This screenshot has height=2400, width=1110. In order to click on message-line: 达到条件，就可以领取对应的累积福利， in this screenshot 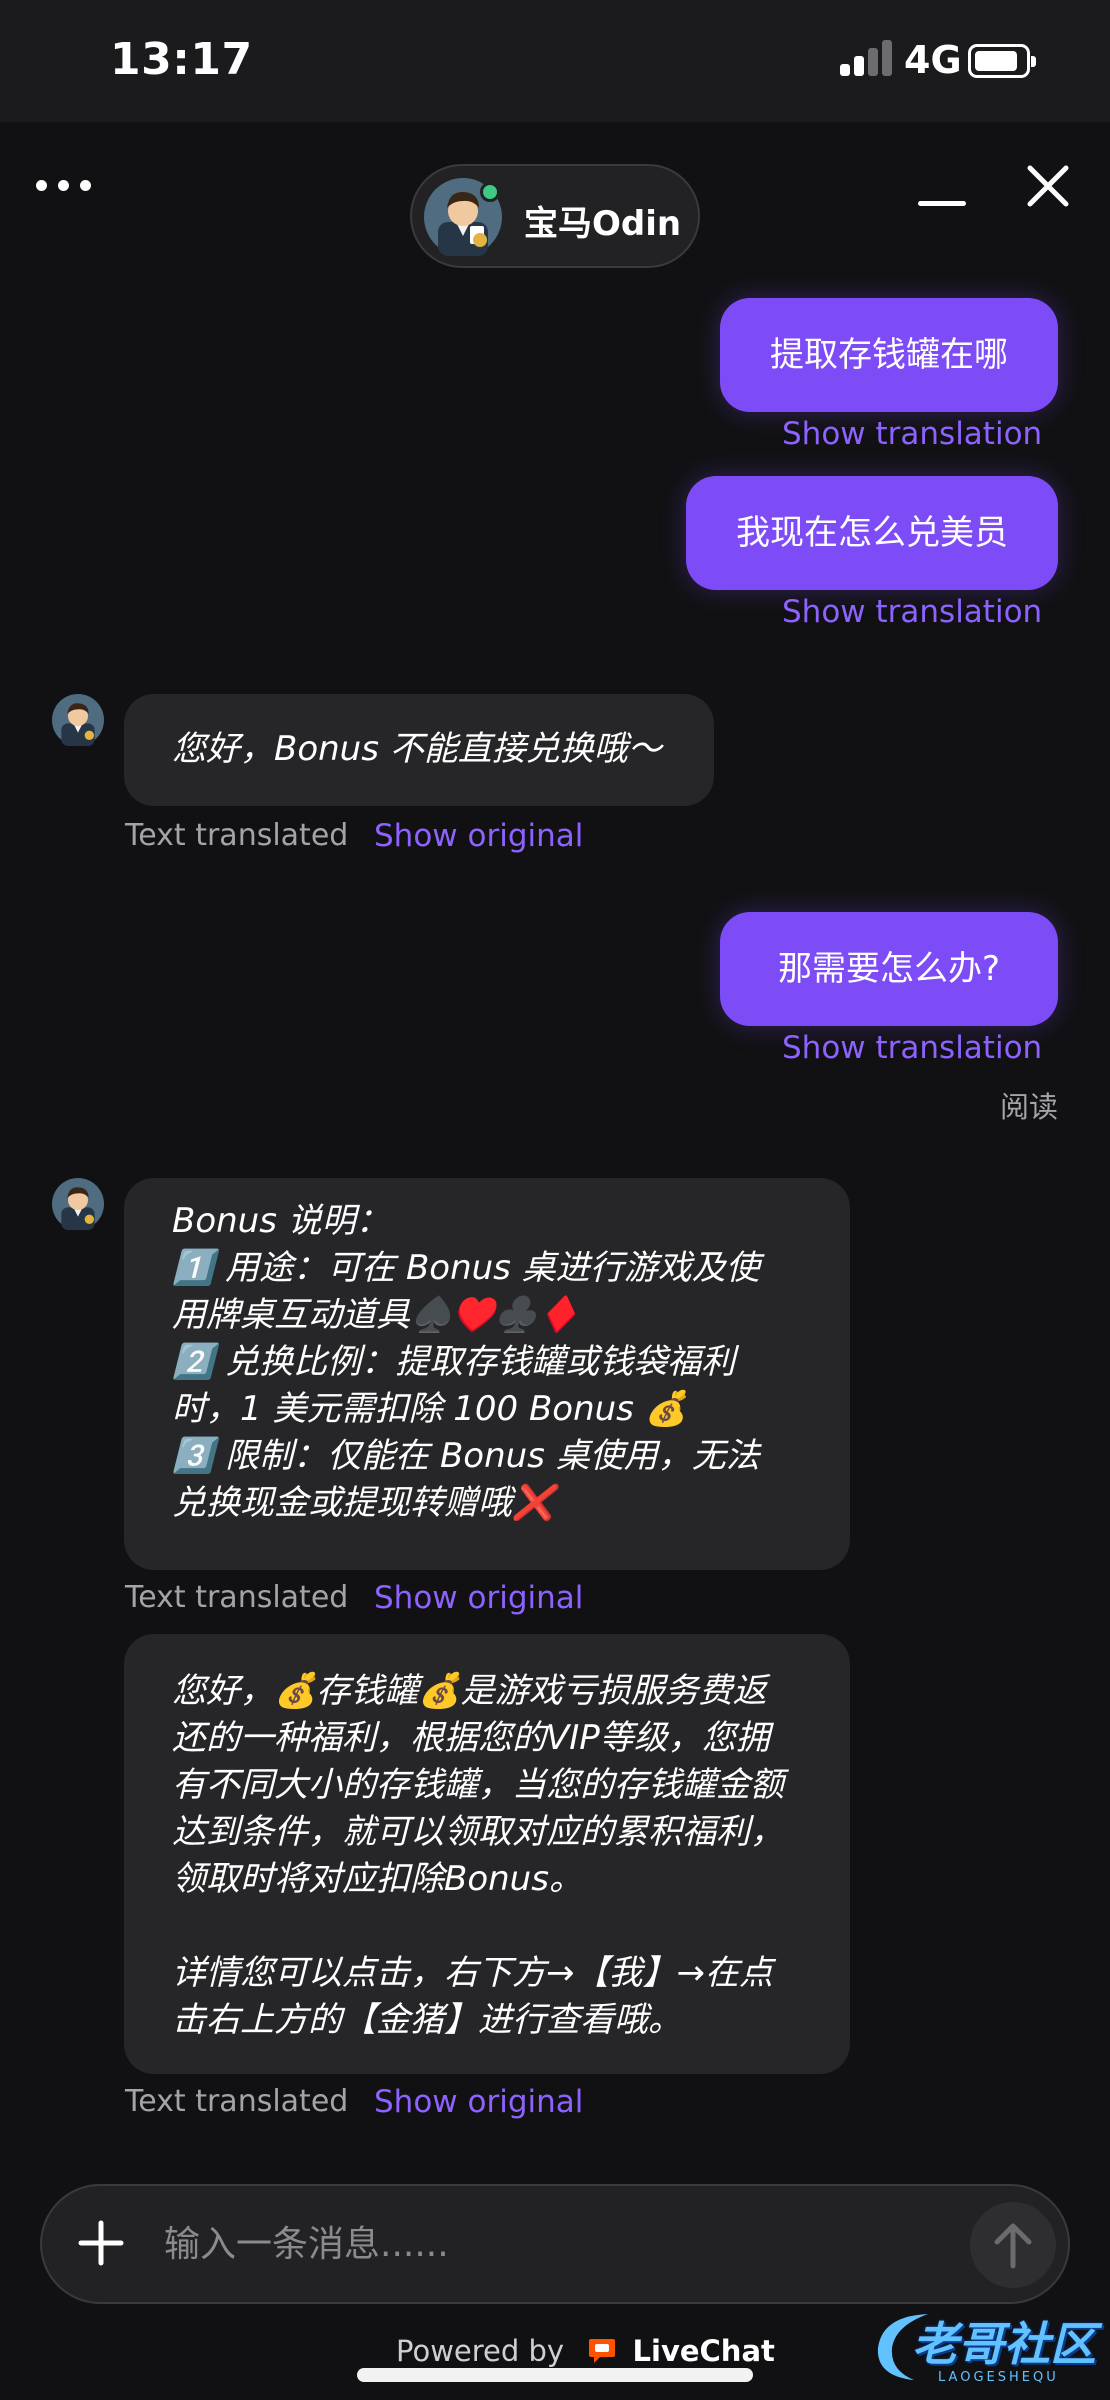, I will do `click(478, 1832)`.